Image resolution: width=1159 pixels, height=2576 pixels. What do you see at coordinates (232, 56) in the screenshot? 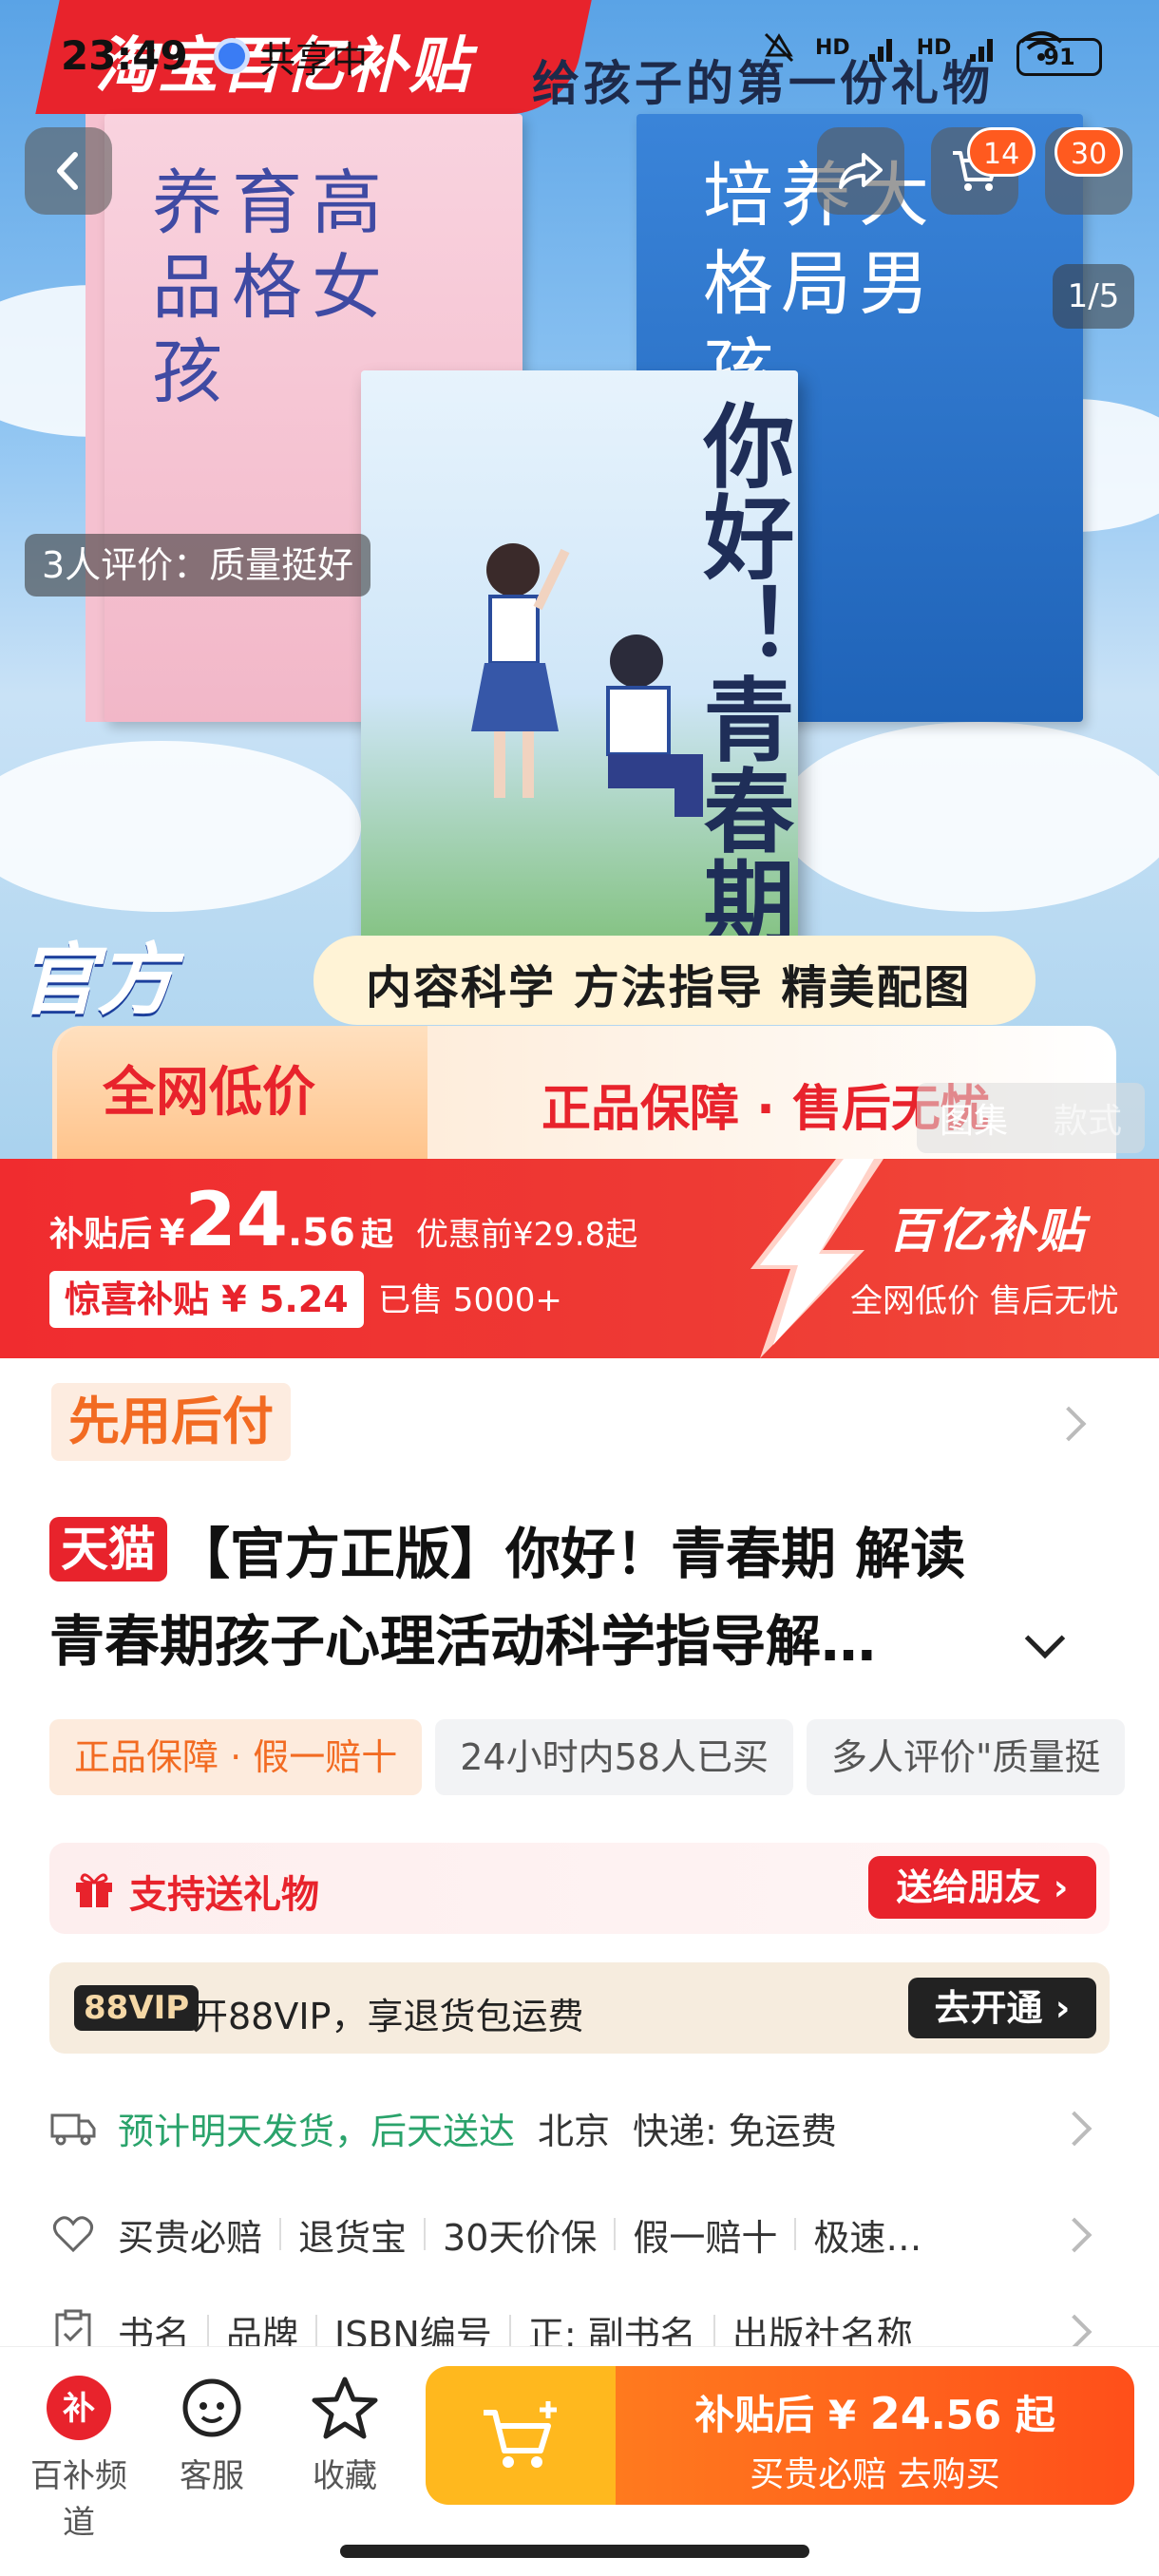
I see `share-icon` at bounding box center [232, 56].